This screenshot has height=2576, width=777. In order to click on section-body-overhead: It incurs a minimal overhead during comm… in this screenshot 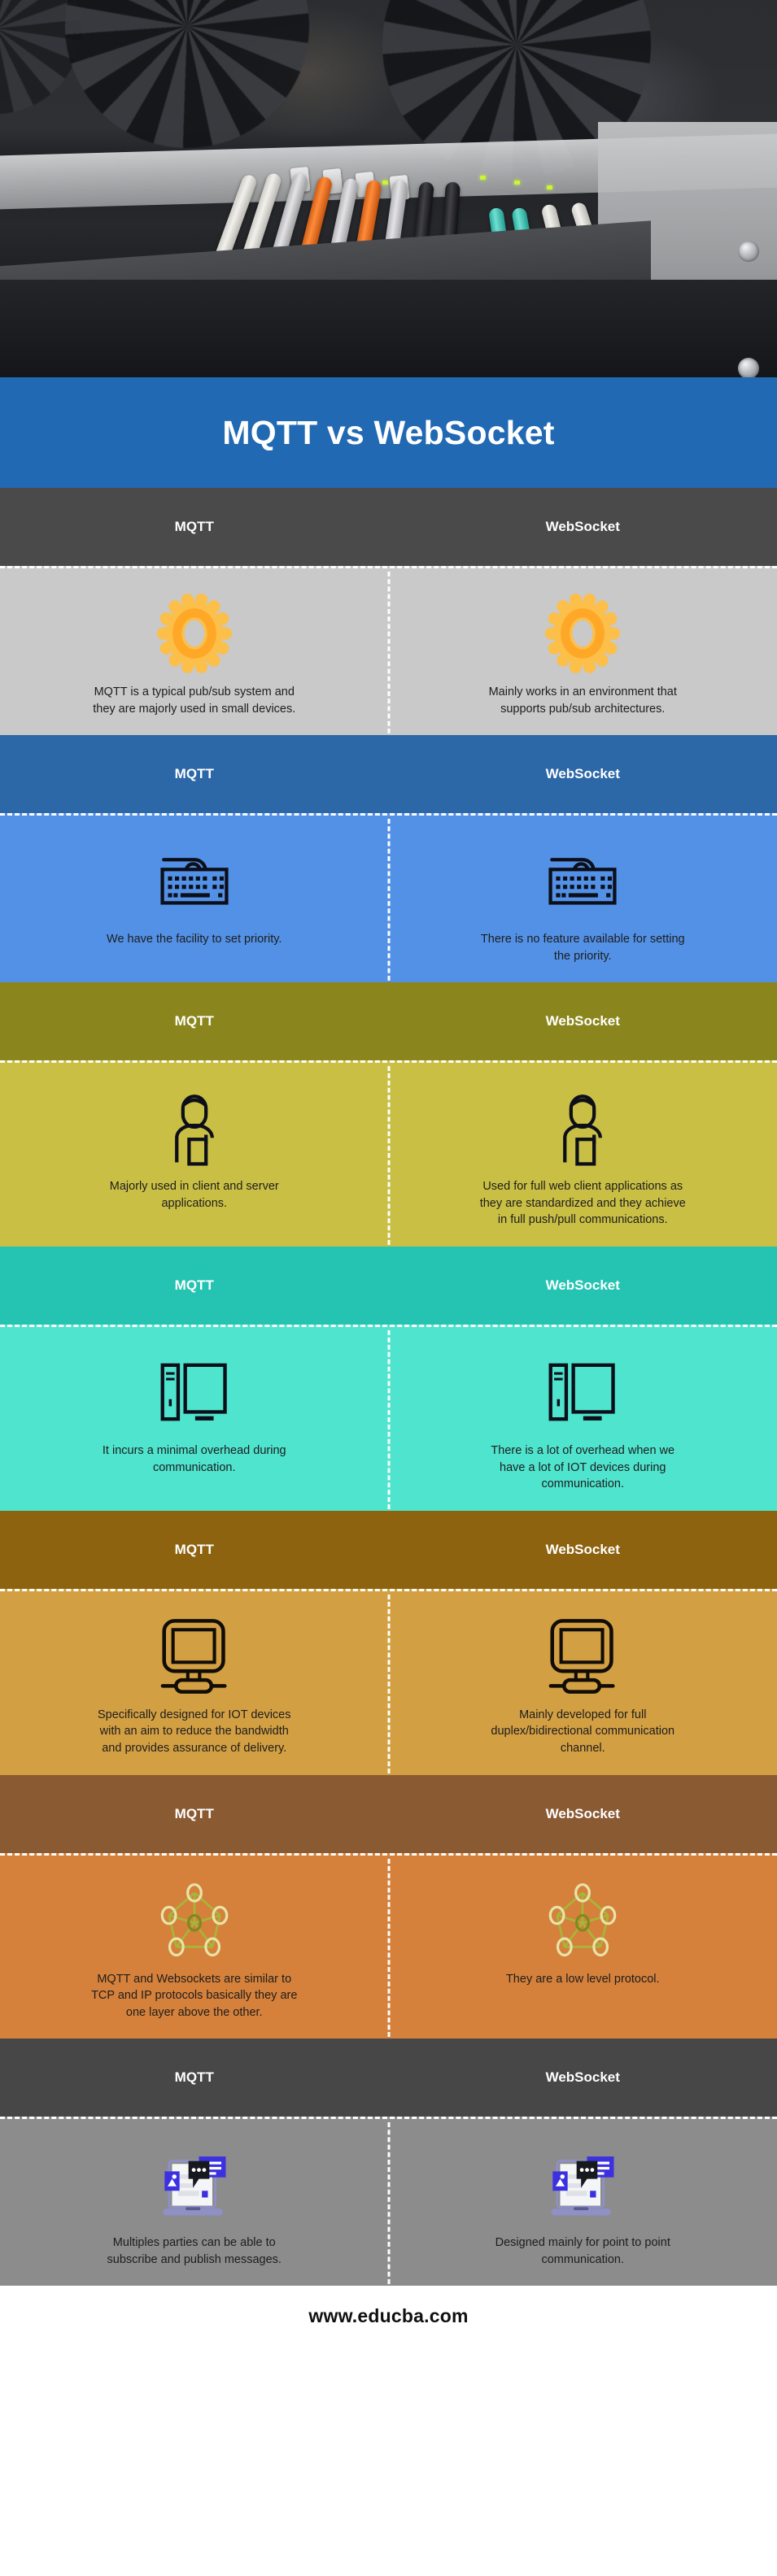, I will do `click(388, 1418)`.